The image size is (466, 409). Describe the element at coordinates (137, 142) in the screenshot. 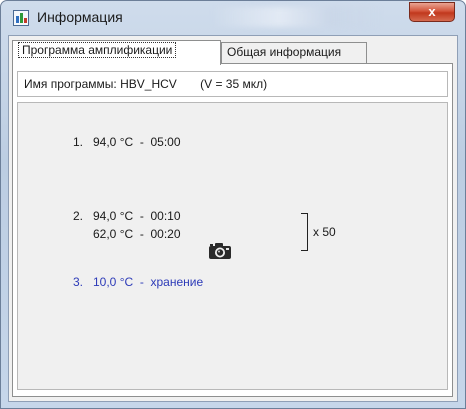

I see `step-text: 94,0 °C - 05:00` at that location.